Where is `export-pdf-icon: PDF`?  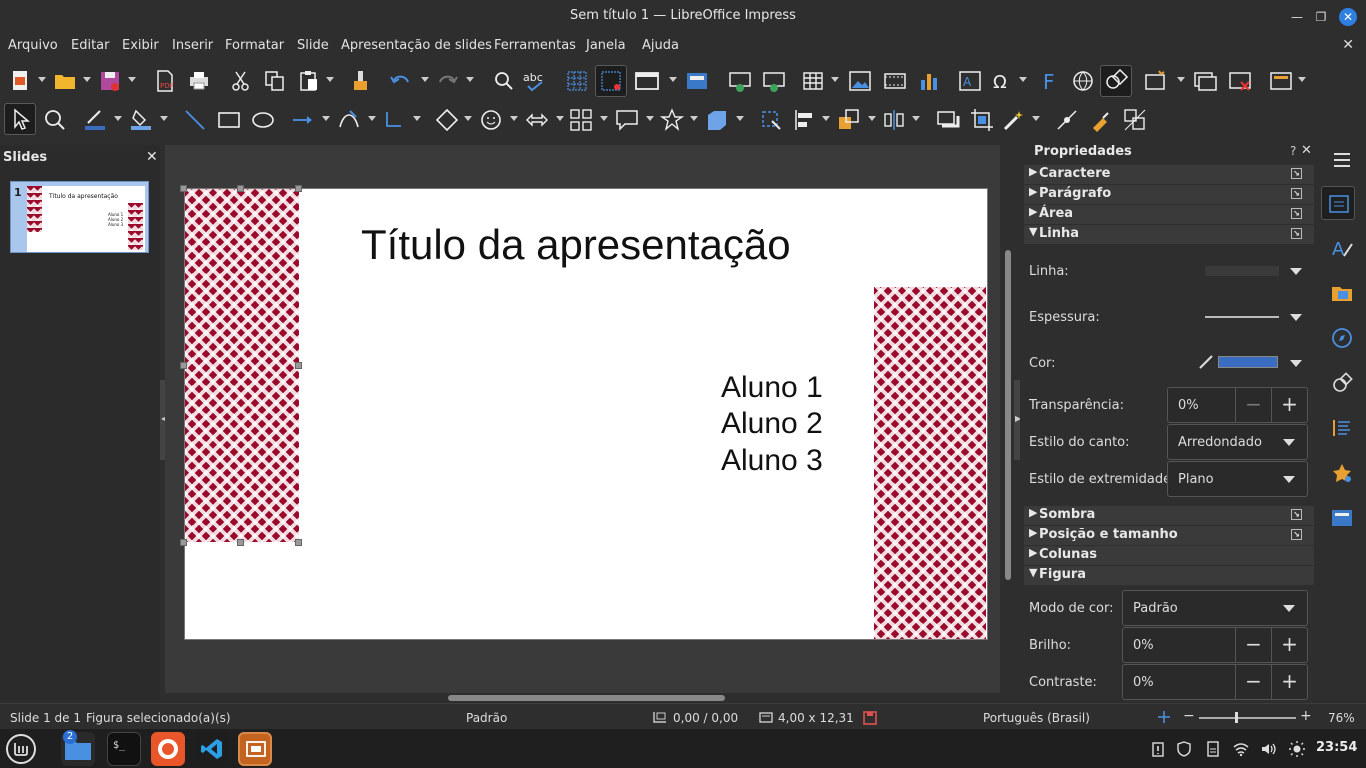
export-pdf-icon: PDF is located at coordinates (165, 81).